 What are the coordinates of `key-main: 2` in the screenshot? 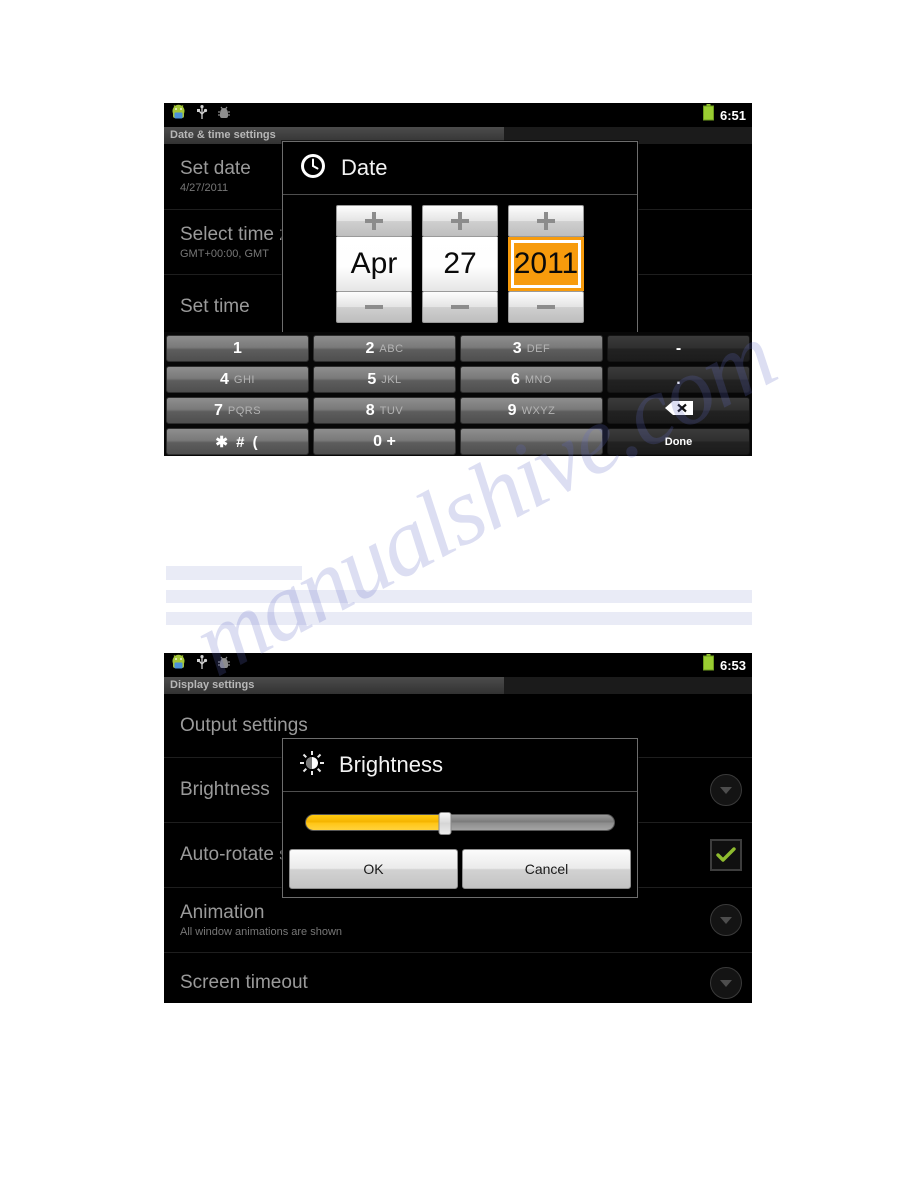 It's located at (370, 348).